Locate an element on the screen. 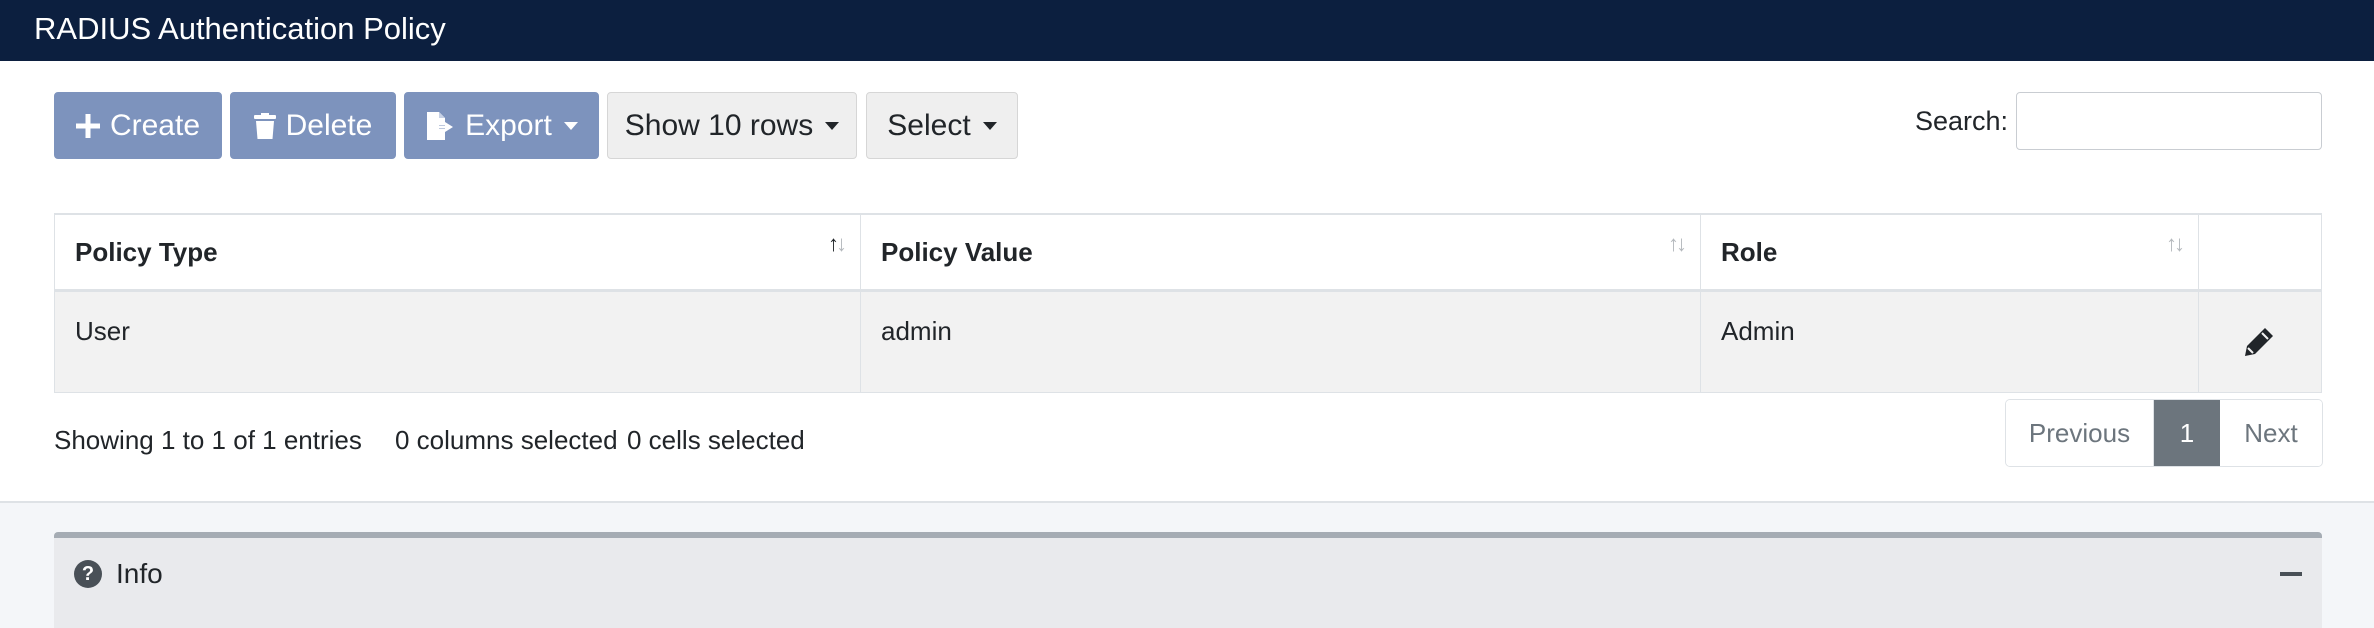 This screenshot has height=628, width=2374. column-header-actions is located at coordinates (2260, 252).